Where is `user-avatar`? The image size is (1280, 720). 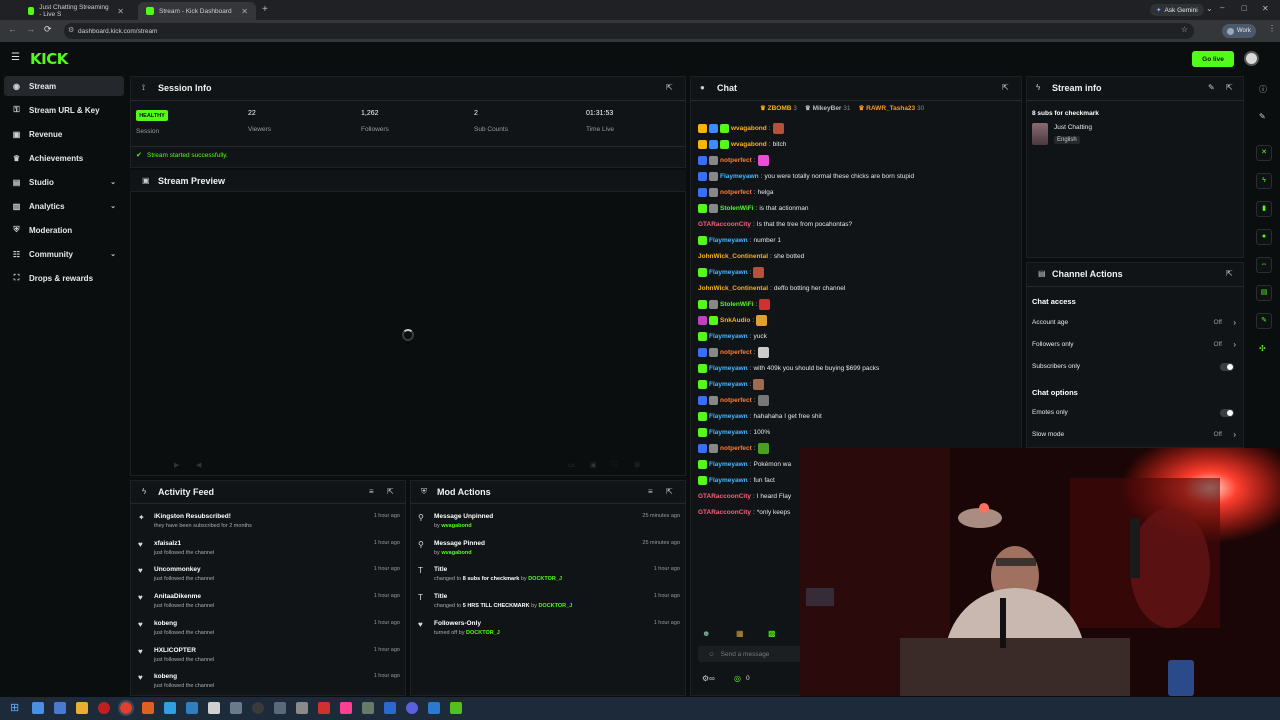
user-avatar is located at coordinates (1251, 58).